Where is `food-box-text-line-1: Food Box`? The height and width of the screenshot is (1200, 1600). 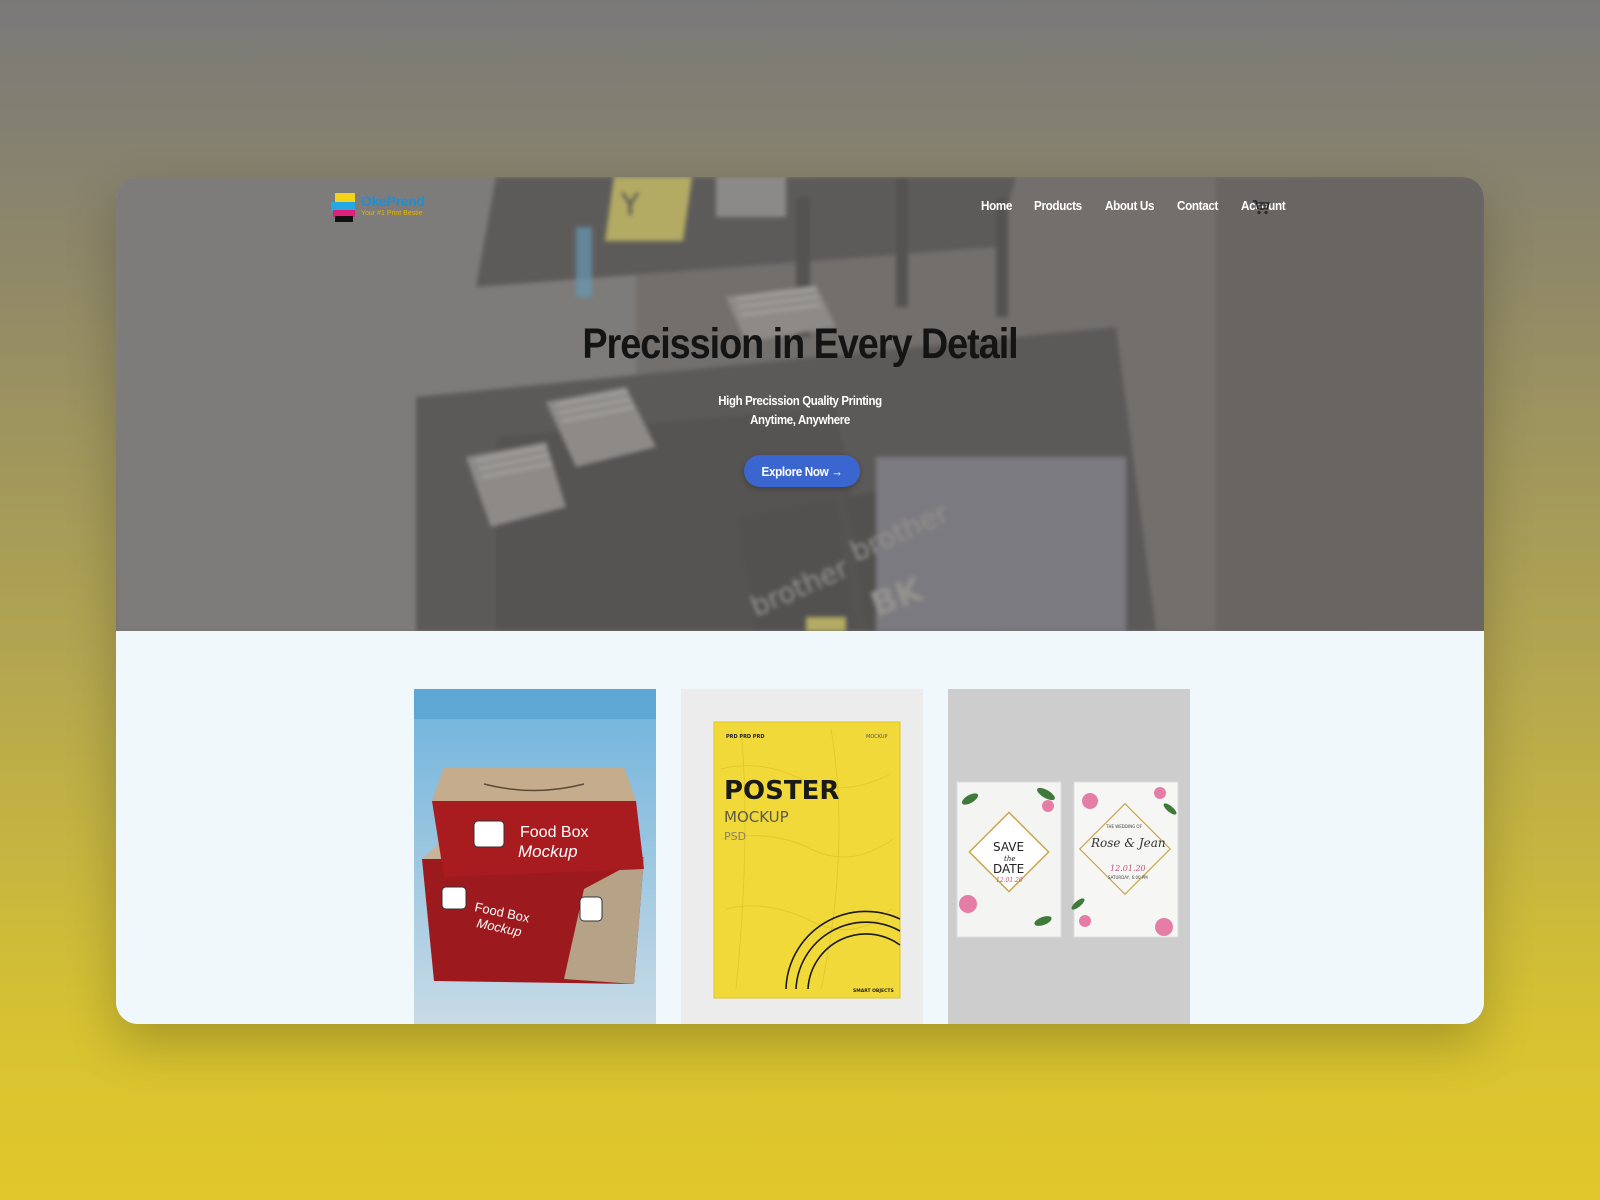 food-box-text-line-1: Food Box is located at coordinates (554, 832).